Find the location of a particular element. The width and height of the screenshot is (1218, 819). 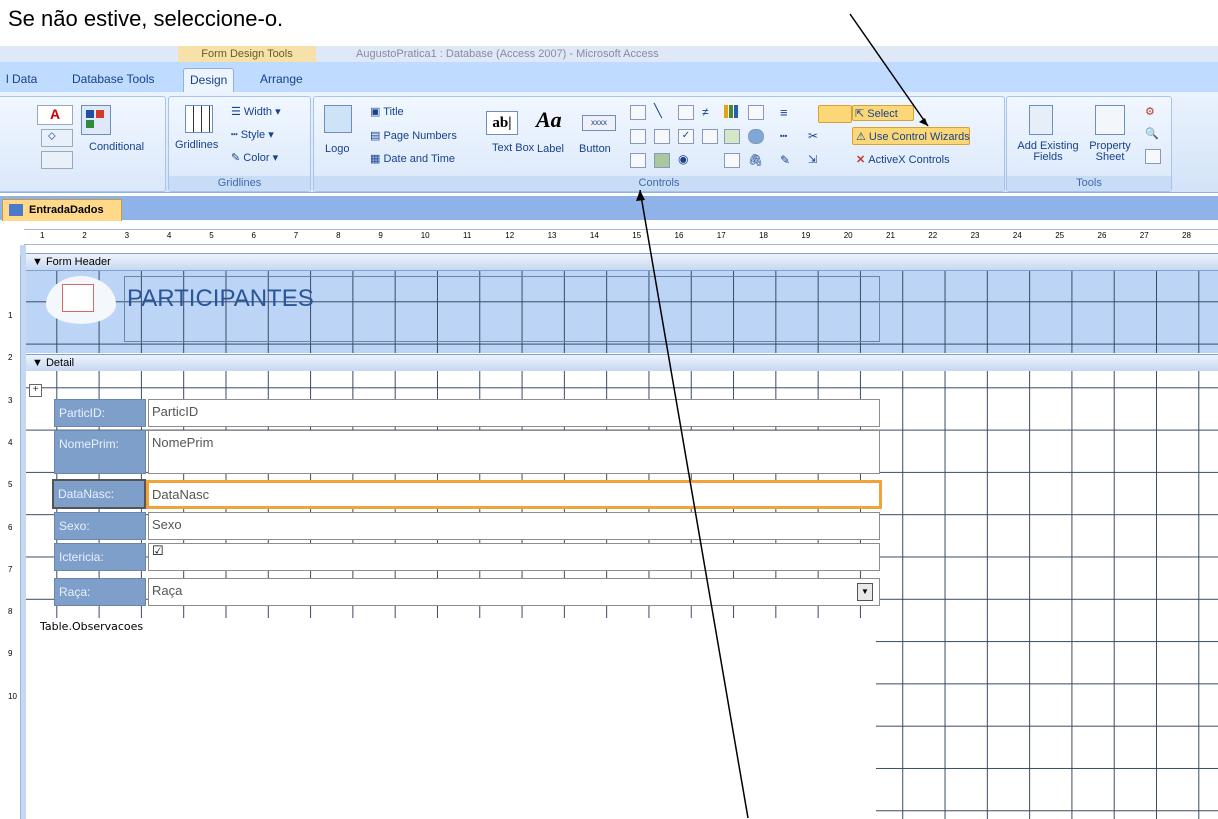

arrow-to-control-wizards is located at coordinates (889, 70).